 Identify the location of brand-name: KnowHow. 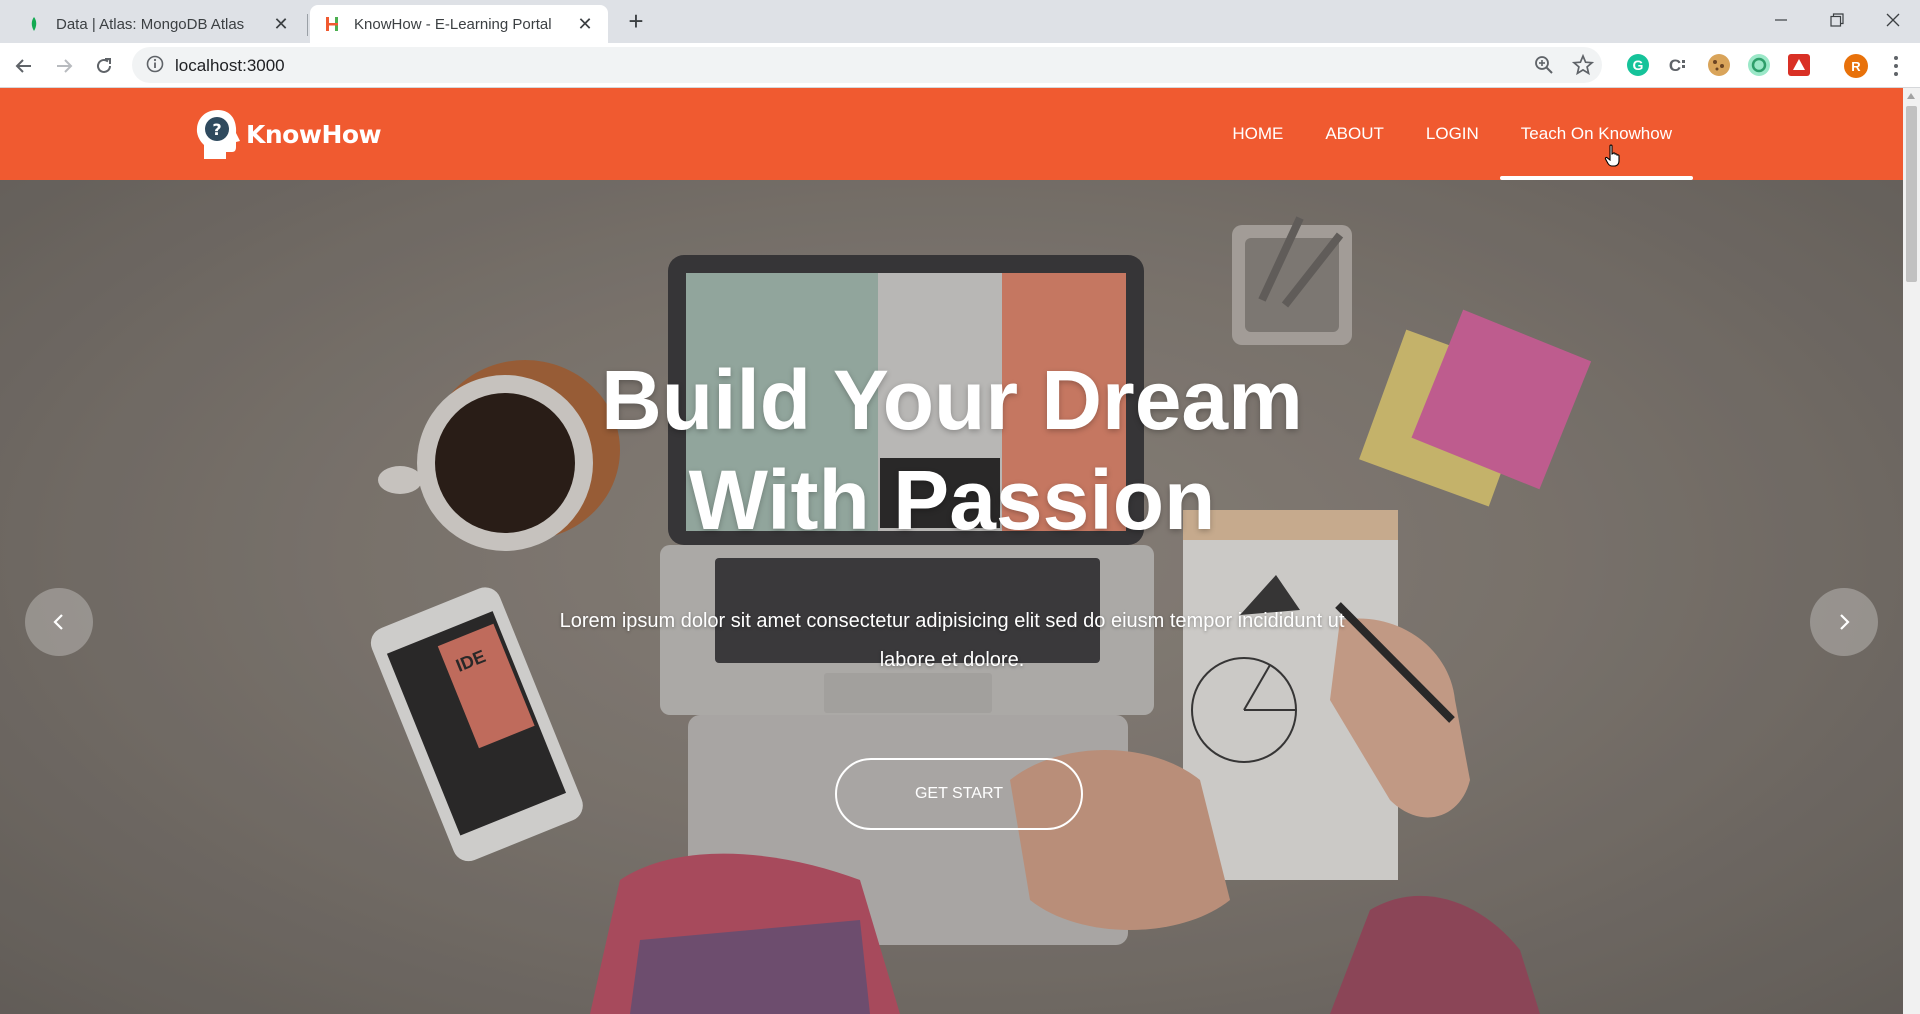
(314, 134).